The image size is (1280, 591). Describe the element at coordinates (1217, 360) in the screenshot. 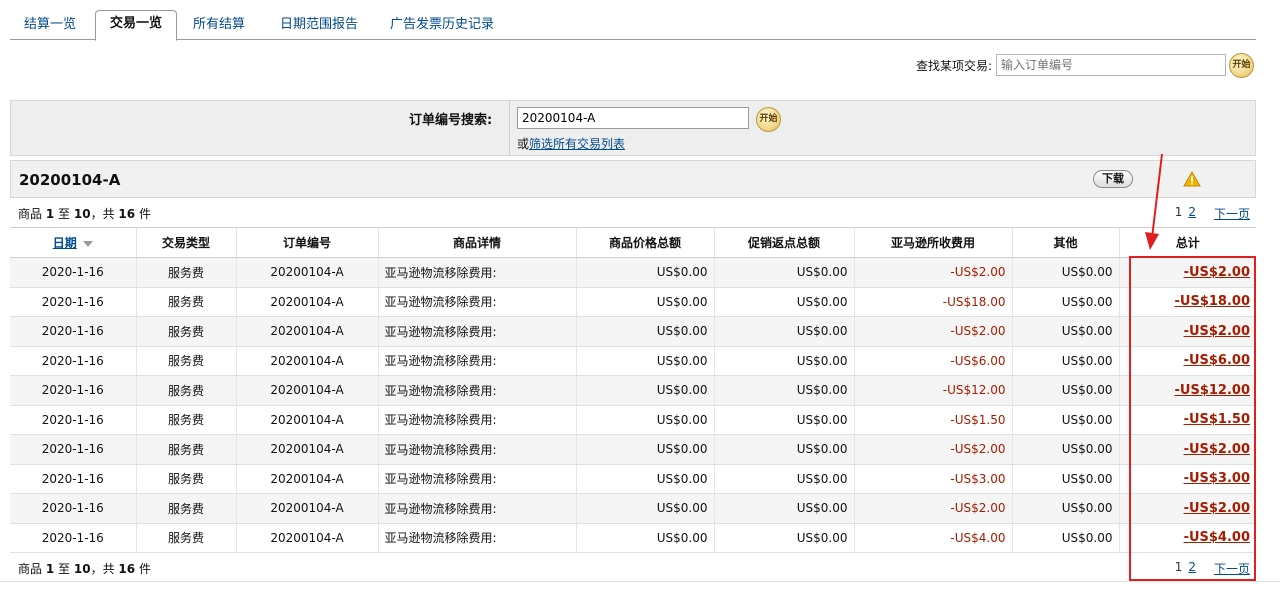

I see `total-link: -US$6.00` at that location.